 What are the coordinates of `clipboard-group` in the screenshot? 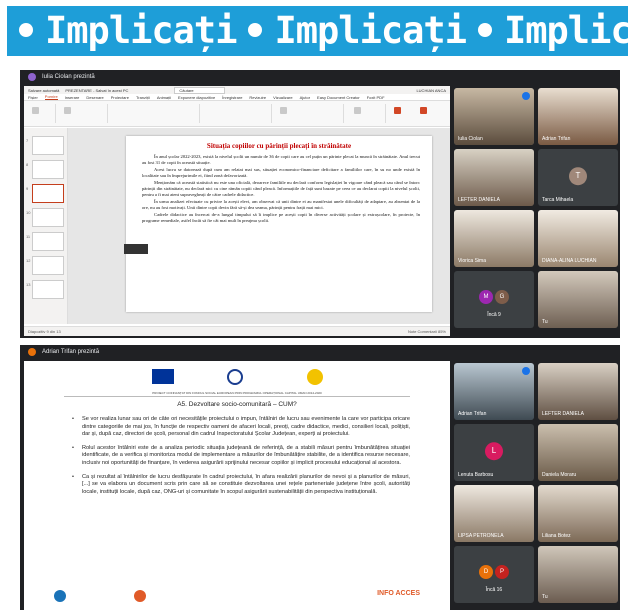 It's located at (41, 113).